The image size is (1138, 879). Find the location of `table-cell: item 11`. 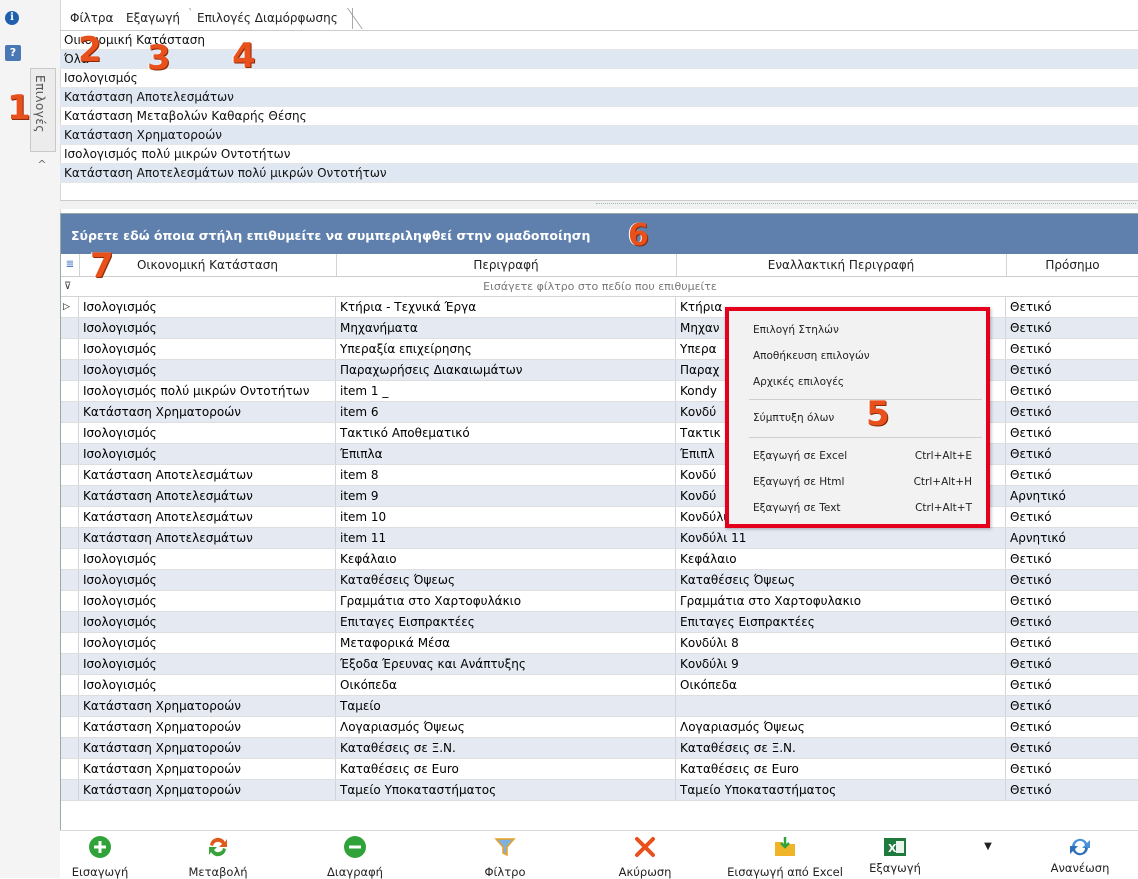

table-cell: item 11 is located at coordinates (506, 538).